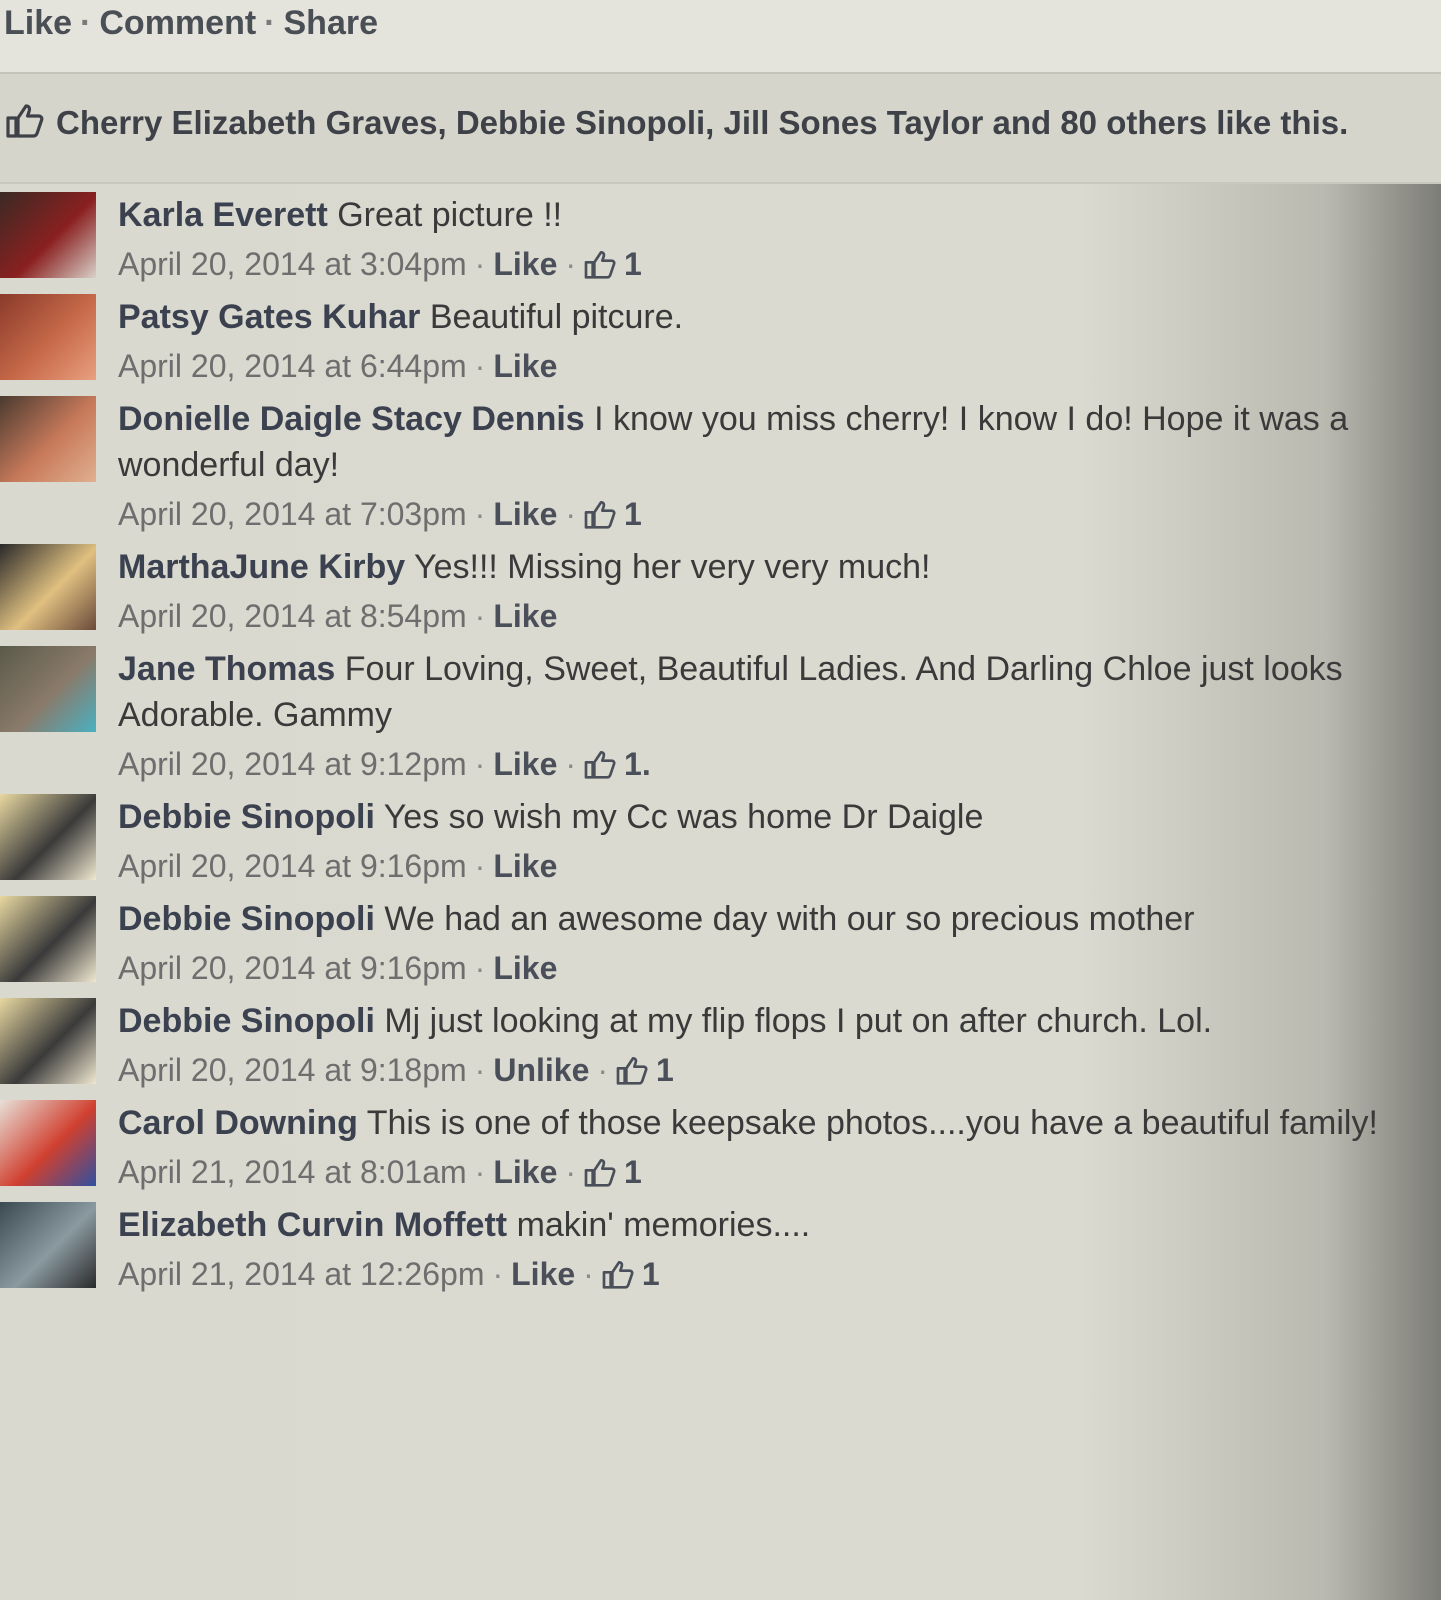  What do you see at coordinates (292, 264) in the screenshot?
I see `comment-timestamp: April 20, 2014 at 3:04pm` at bounding box center [292, 264].